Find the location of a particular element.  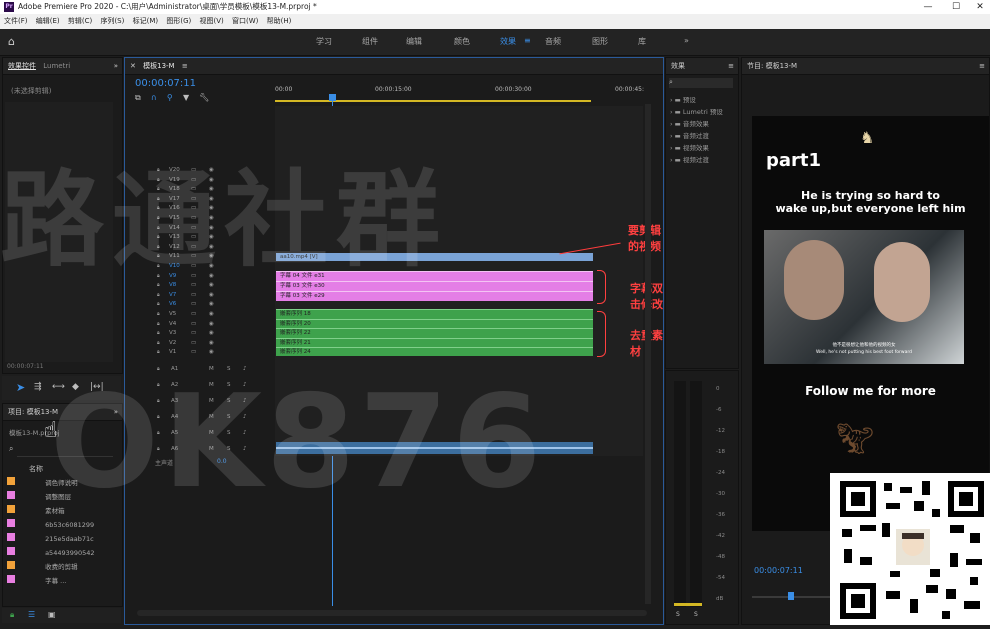

menu-edit: 编辑(E) is located at coordinates (48, 21).